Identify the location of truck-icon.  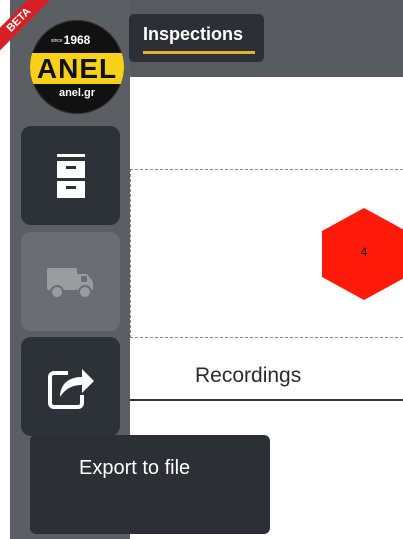
(69, 283).